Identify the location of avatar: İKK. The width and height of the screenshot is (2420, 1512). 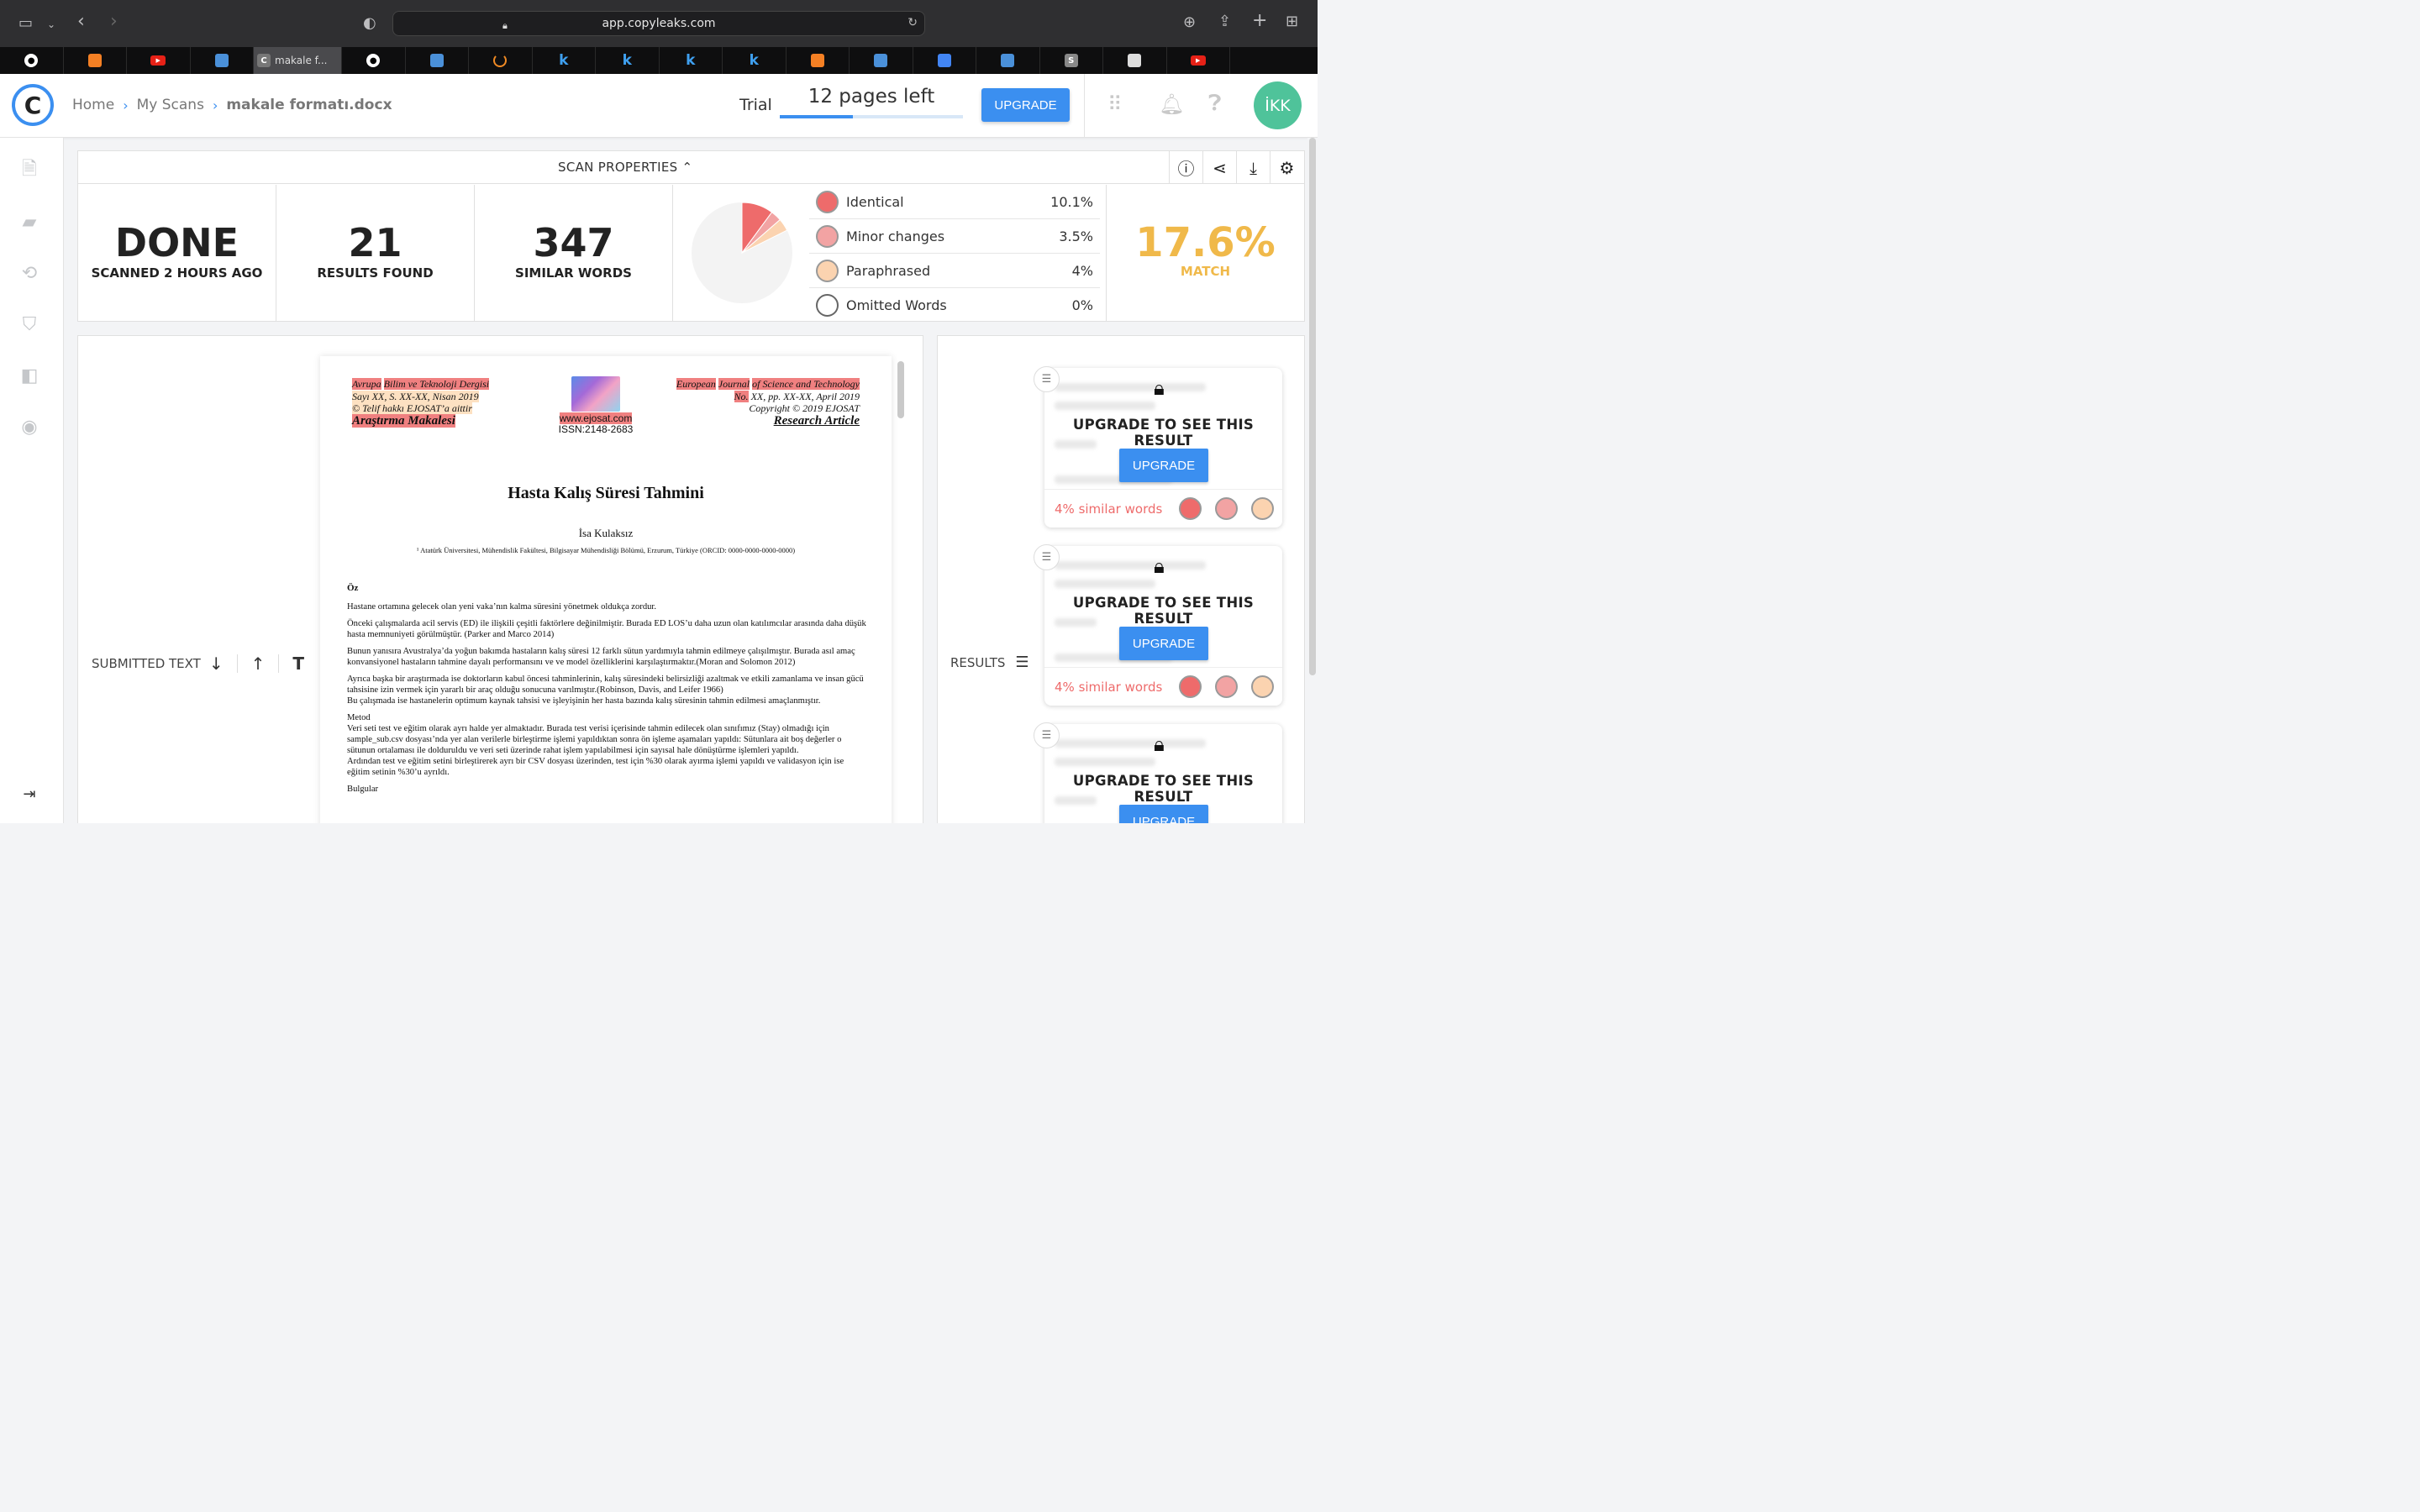
(1278, 105).